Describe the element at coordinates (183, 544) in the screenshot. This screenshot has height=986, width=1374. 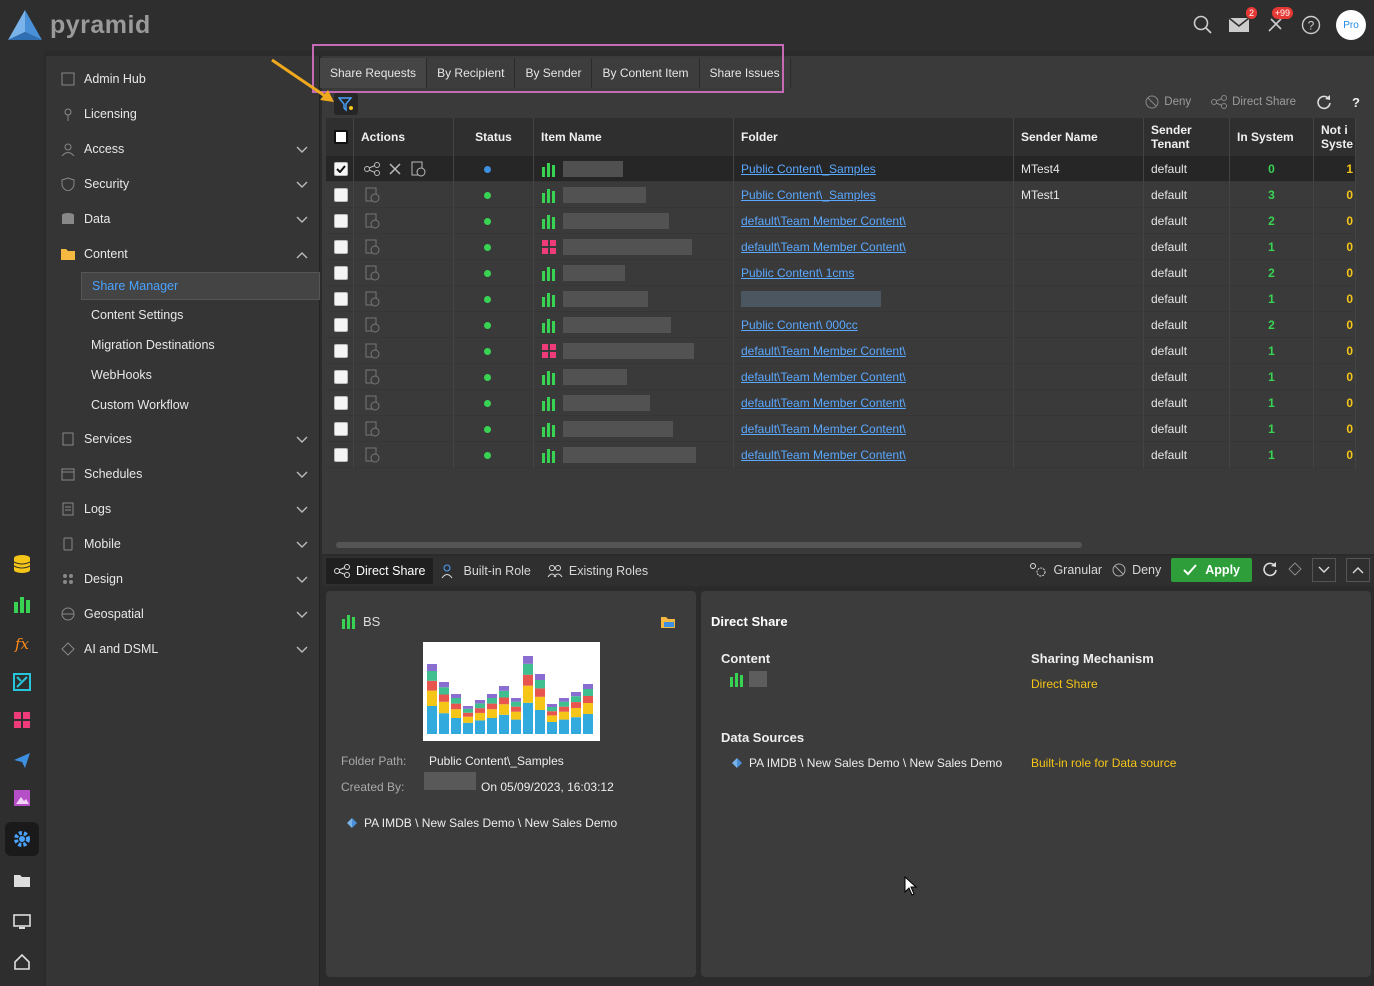
I see `sidebar-item-mobile: Mobile` at that location.